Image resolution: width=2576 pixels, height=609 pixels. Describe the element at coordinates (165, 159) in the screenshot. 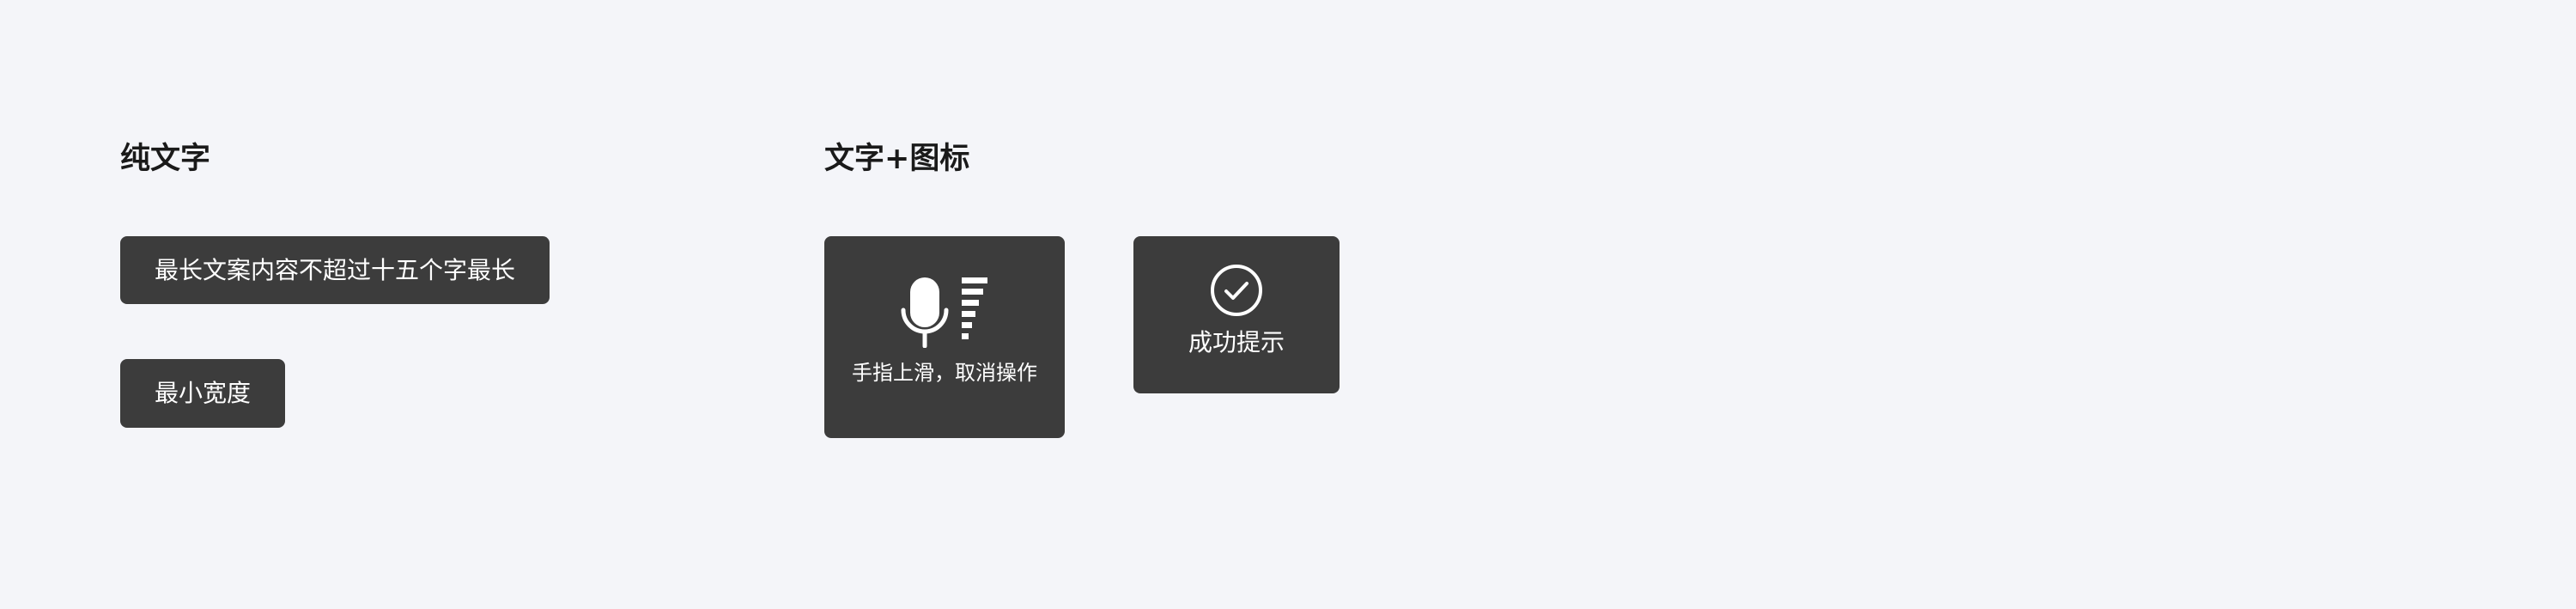

I see `section-title-text-only: 纯文字` at that location.